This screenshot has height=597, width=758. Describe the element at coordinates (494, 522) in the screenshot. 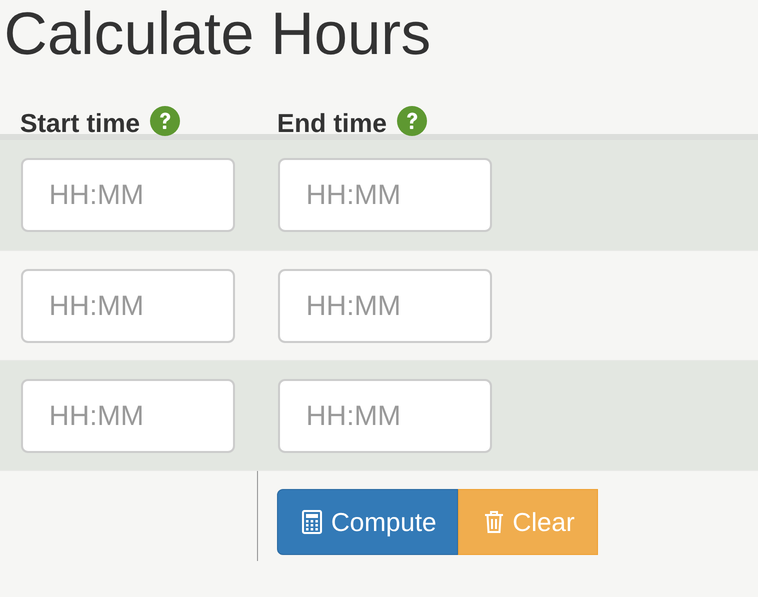

I see `trash-icon` at that location.